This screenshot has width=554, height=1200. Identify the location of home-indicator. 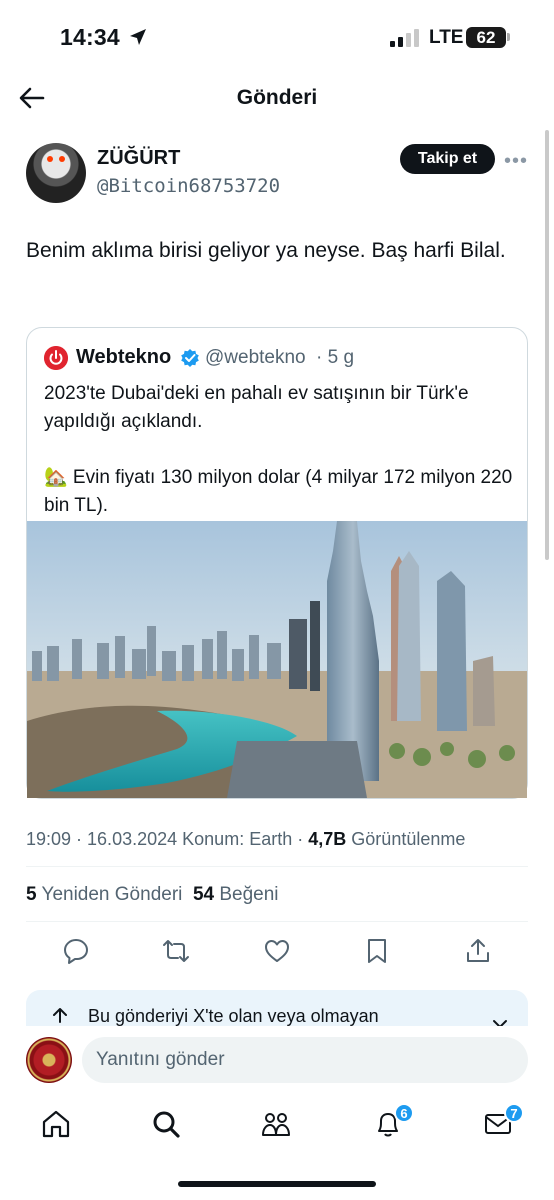
(277, 1184).